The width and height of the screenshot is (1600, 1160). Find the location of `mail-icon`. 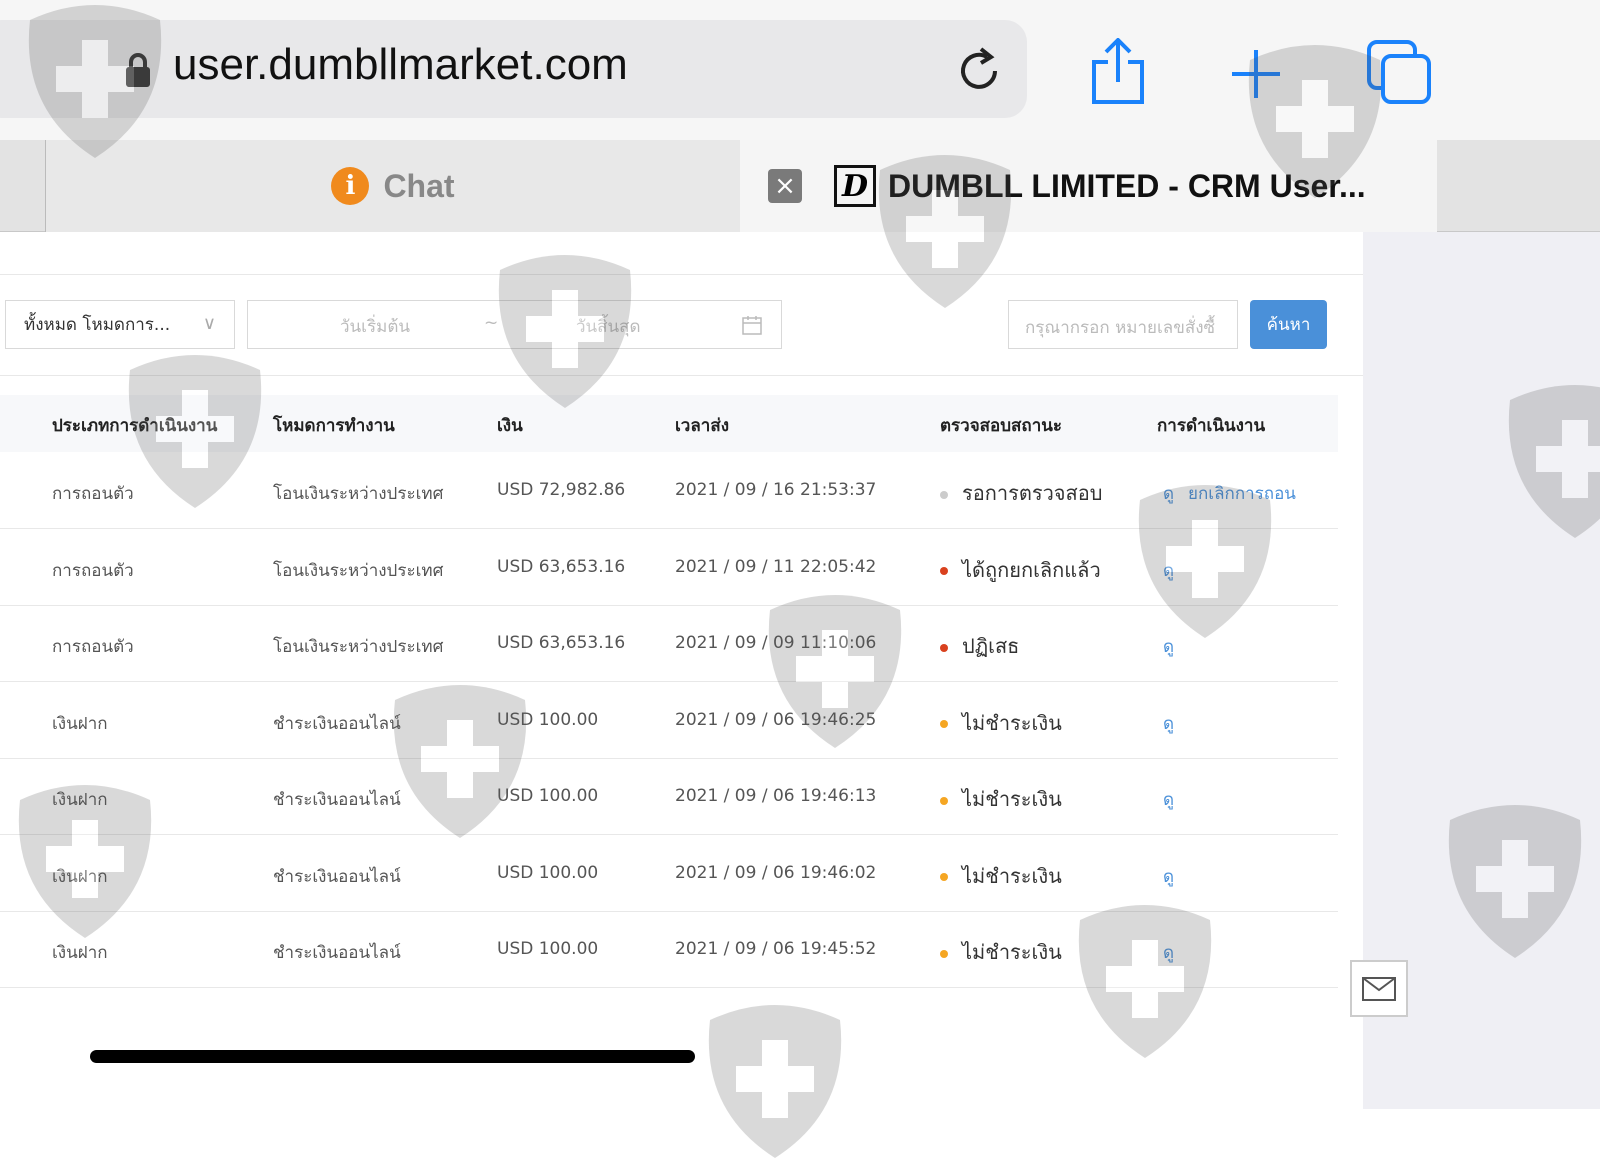

mail-icon is located at coordinates (1379, 988).